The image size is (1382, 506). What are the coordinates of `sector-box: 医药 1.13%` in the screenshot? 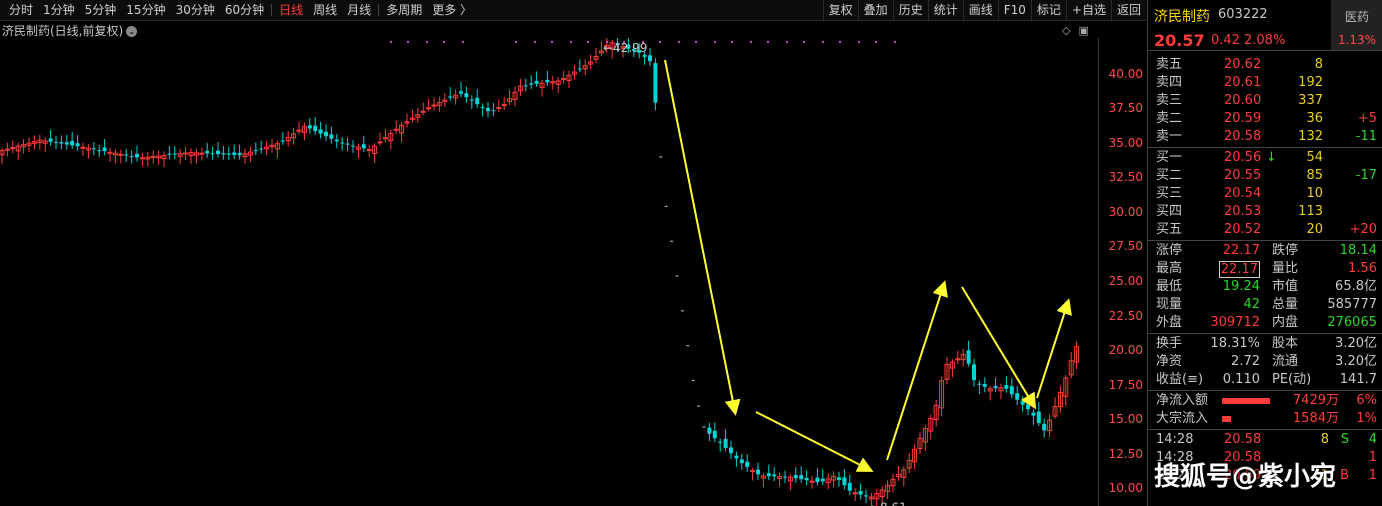 It's located at (1356, 25).